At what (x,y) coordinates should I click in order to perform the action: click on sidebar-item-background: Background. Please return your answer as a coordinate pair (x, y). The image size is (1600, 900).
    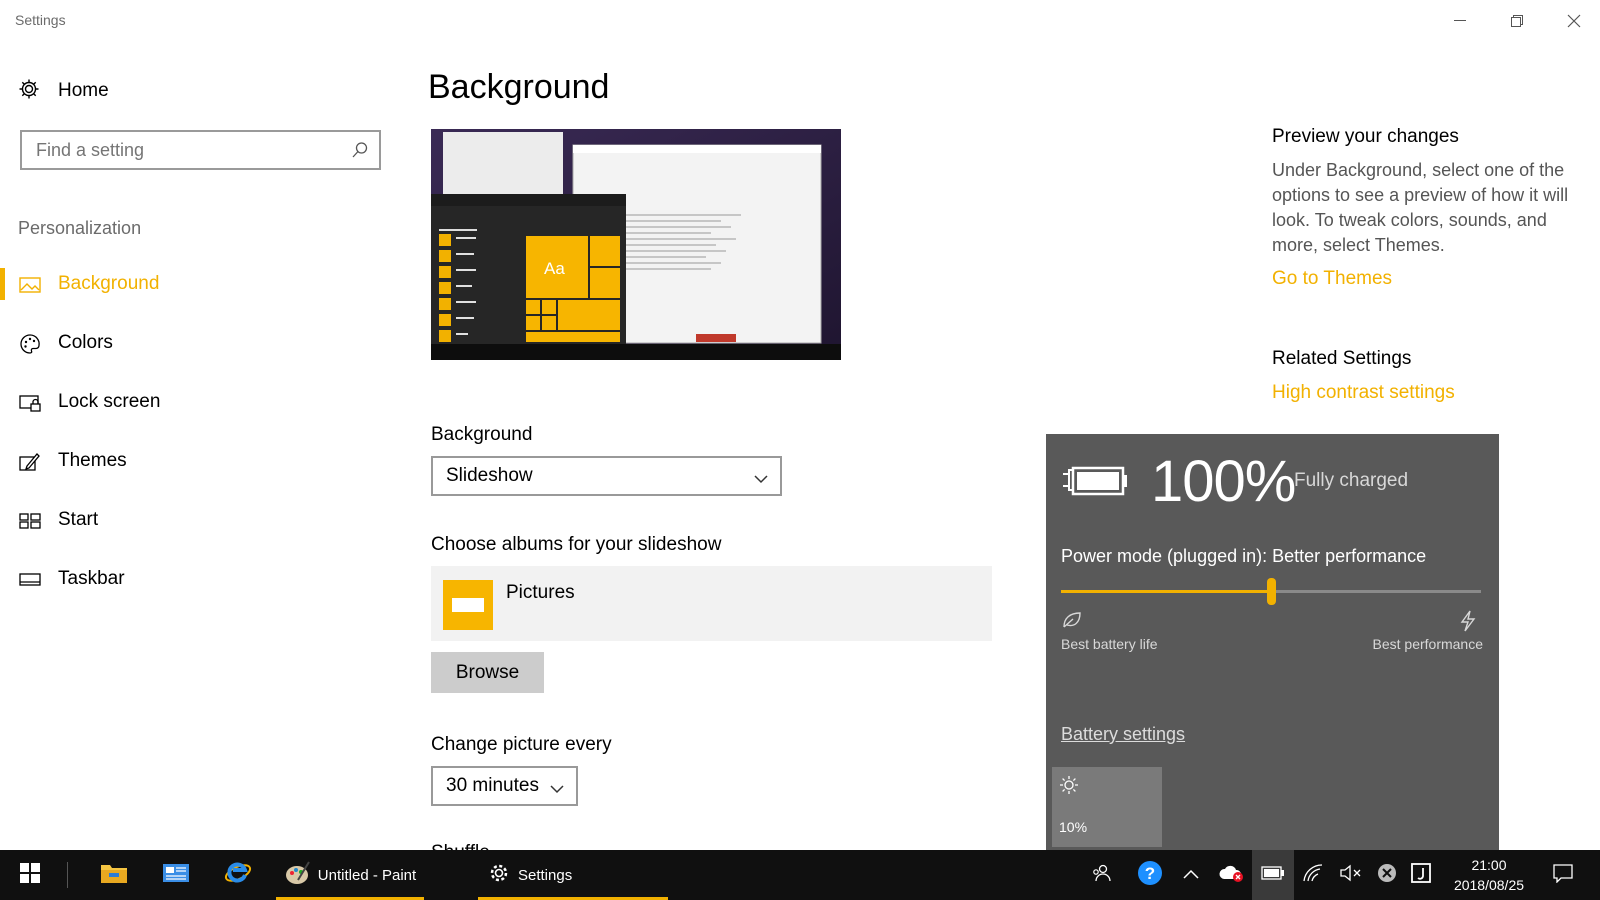
    Looking at the image, I should click on (190, 284).